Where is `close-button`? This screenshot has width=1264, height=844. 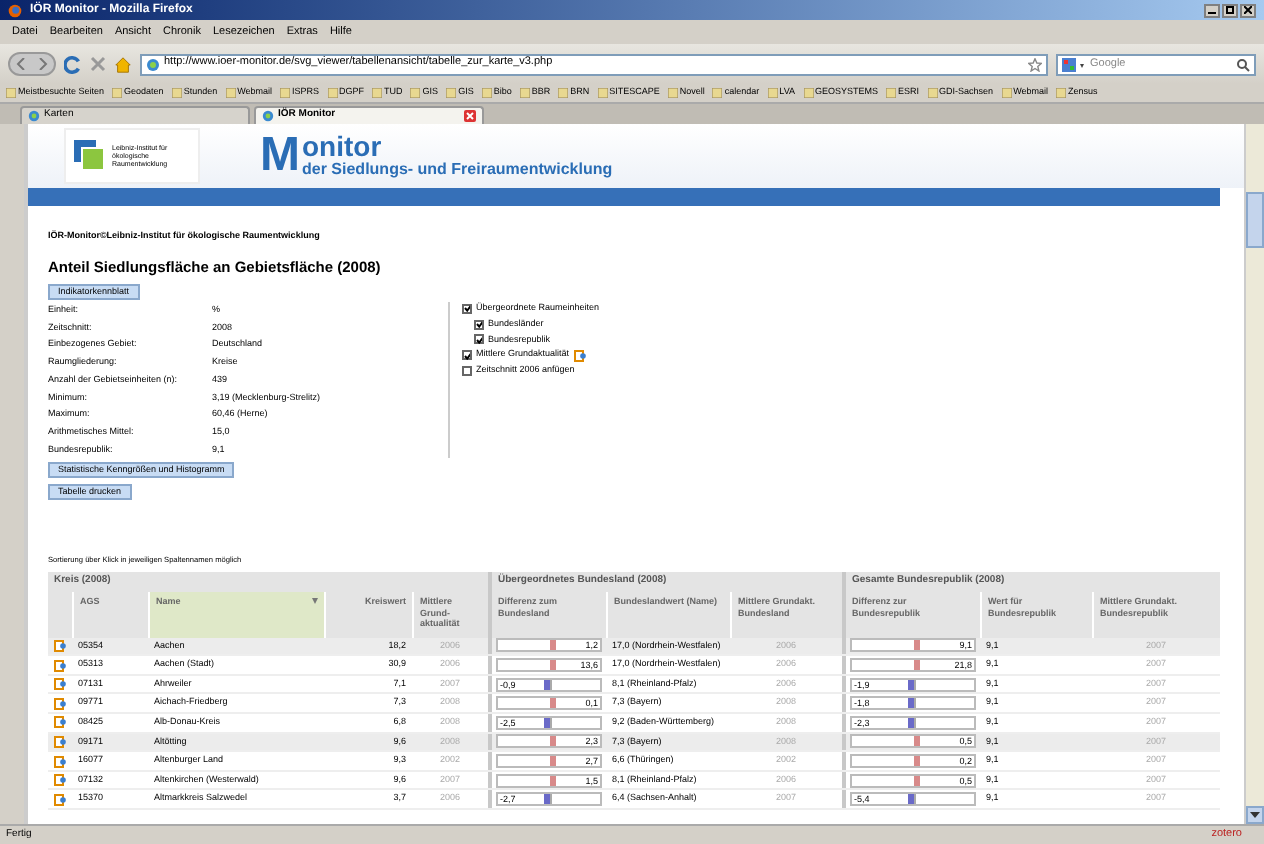 close-button is located at coordinates (1248, 10).